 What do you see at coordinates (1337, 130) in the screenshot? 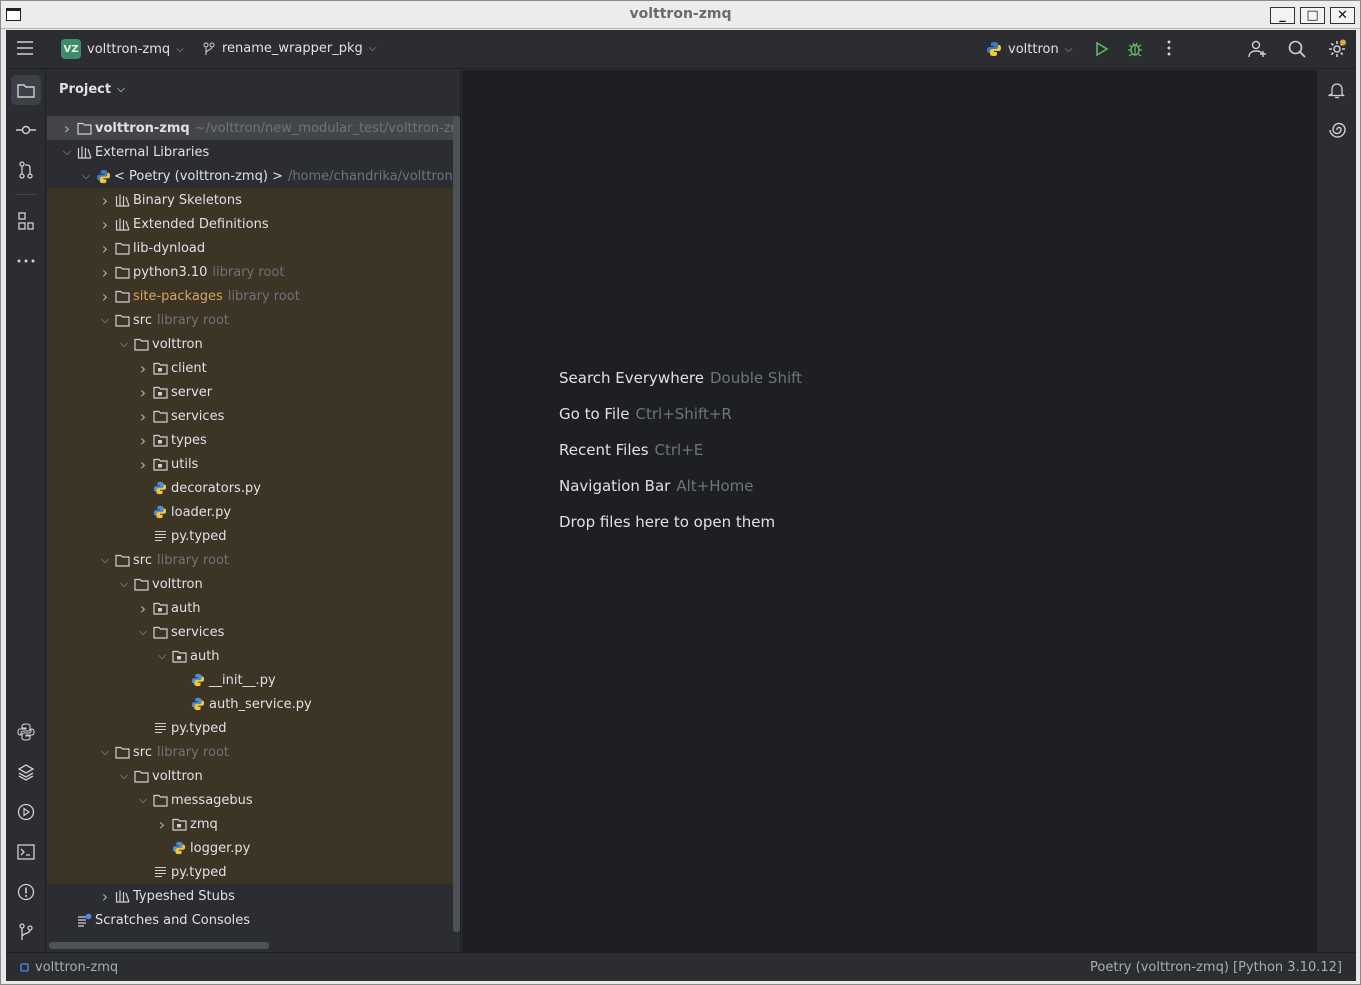
I see `ai-assistant-tool-button` at bounding box center [1337, 130].